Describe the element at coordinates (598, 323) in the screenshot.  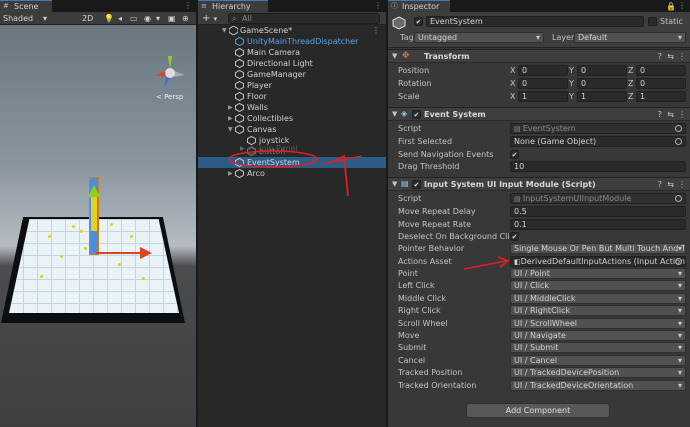
I see `action-binding-dropdown: UI / ScrollWheel` at that location.